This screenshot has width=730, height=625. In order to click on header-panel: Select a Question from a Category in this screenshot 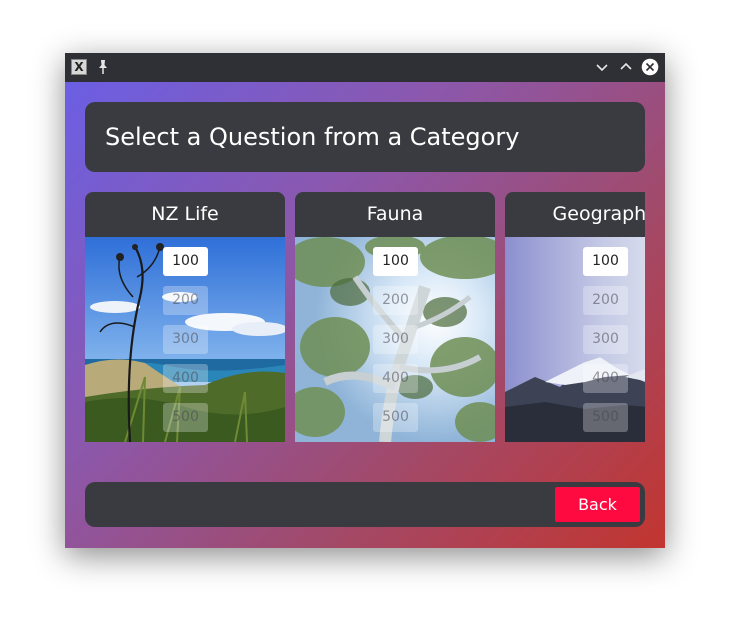, I will do `click(365, 137)`.